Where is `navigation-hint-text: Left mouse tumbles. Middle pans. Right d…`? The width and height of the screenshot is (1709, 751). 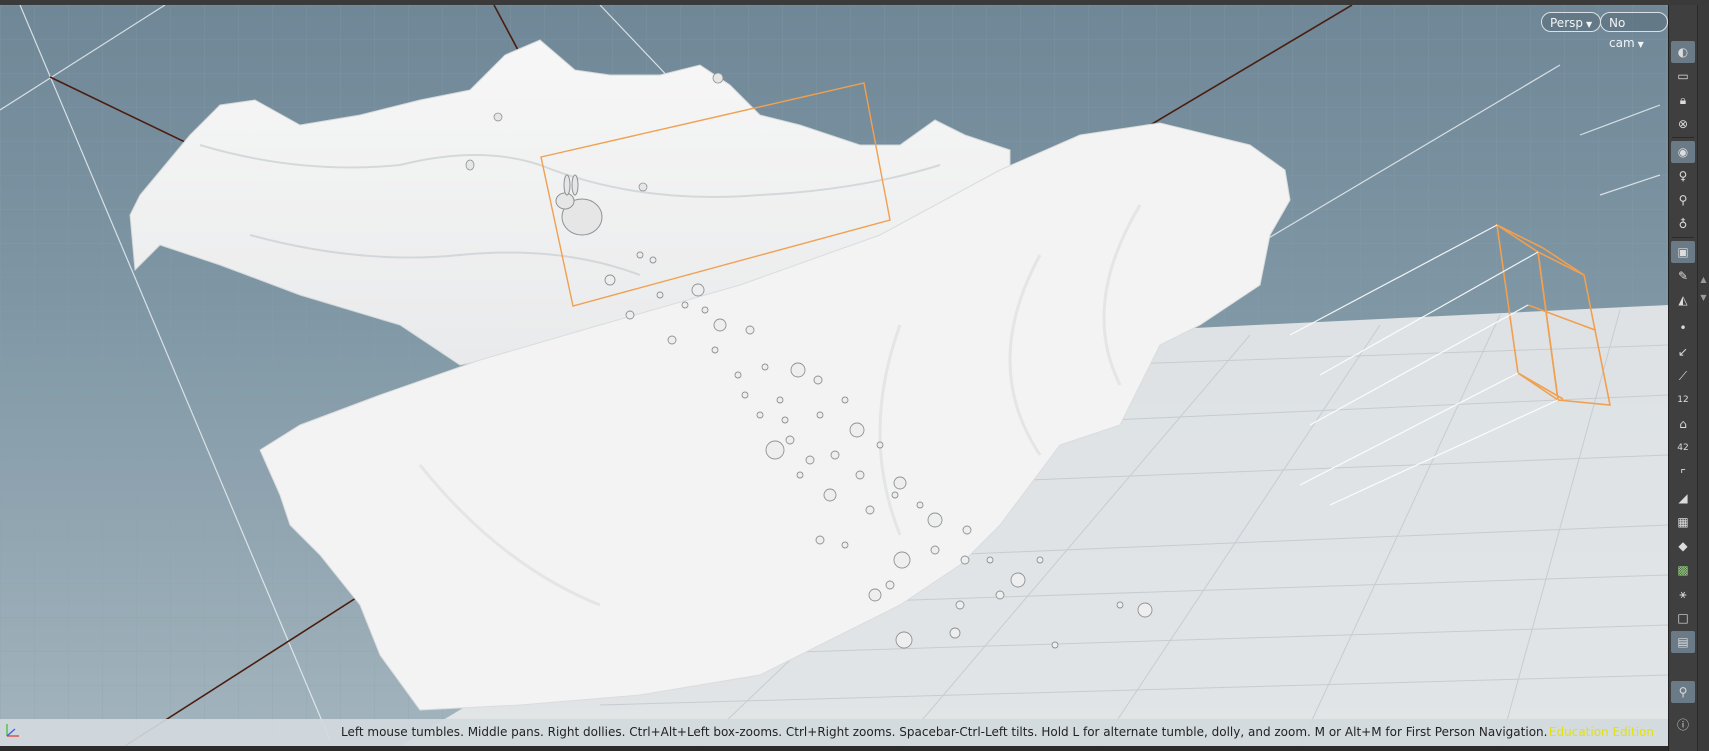 navigation-hint-text: Left mouse tumbles. Middle pans. Right d… is located at coordinates (944, 732).